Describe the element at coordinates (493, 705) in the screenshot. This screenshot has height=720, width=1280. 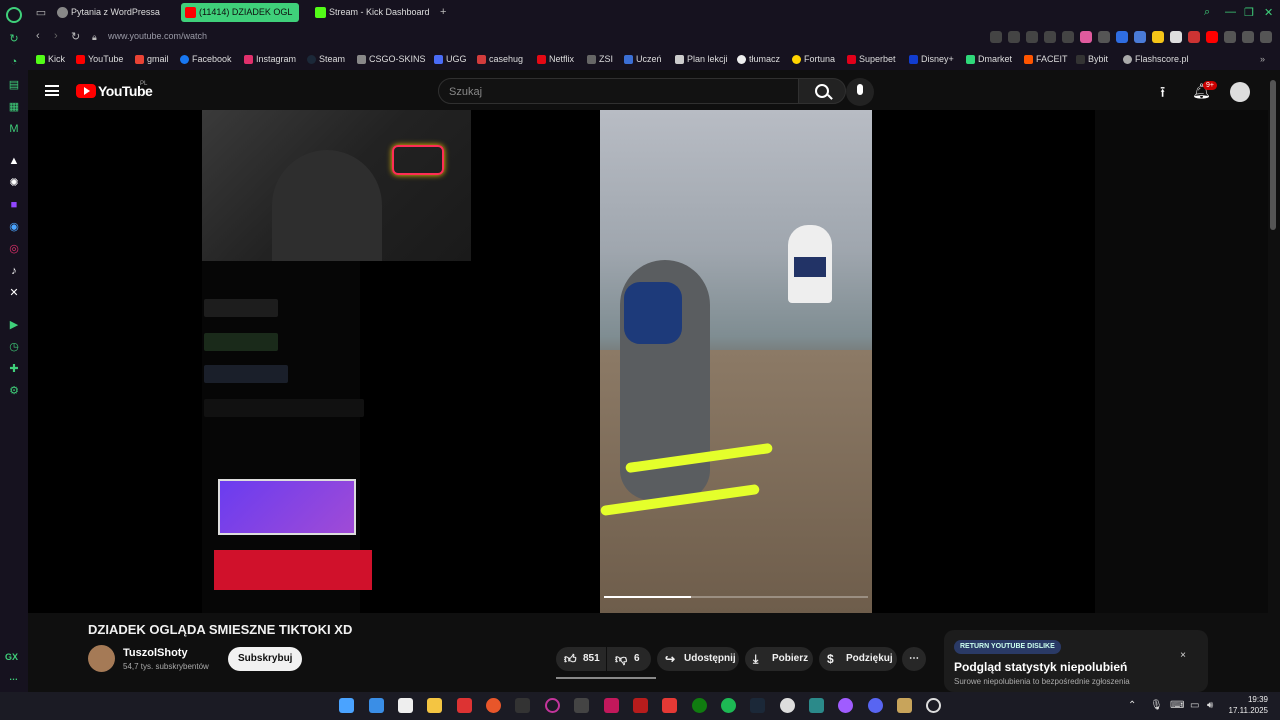
I see `origin-icon` at that location.